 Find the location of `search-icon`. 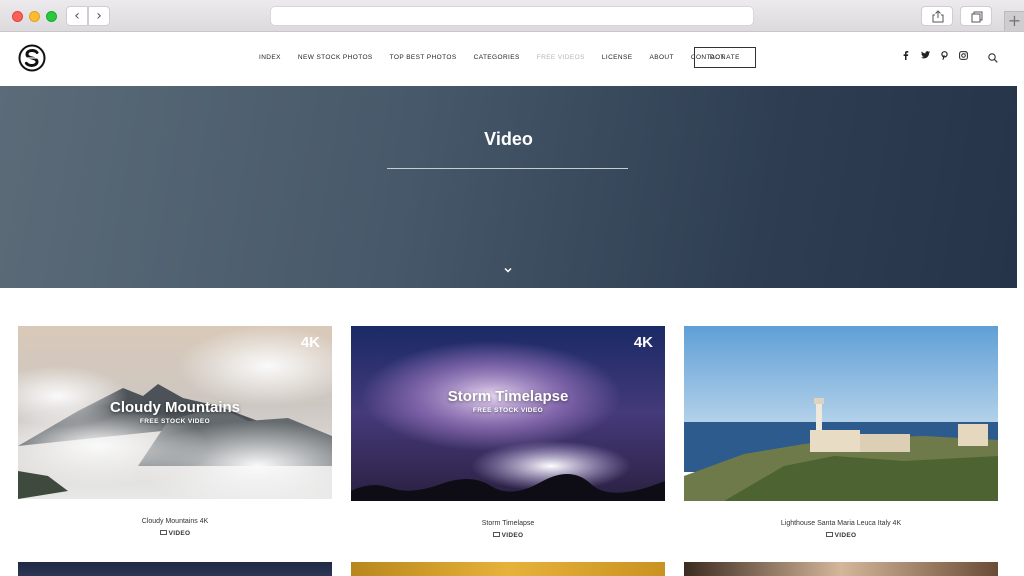

search-icon is located at coordinates (993, 58).